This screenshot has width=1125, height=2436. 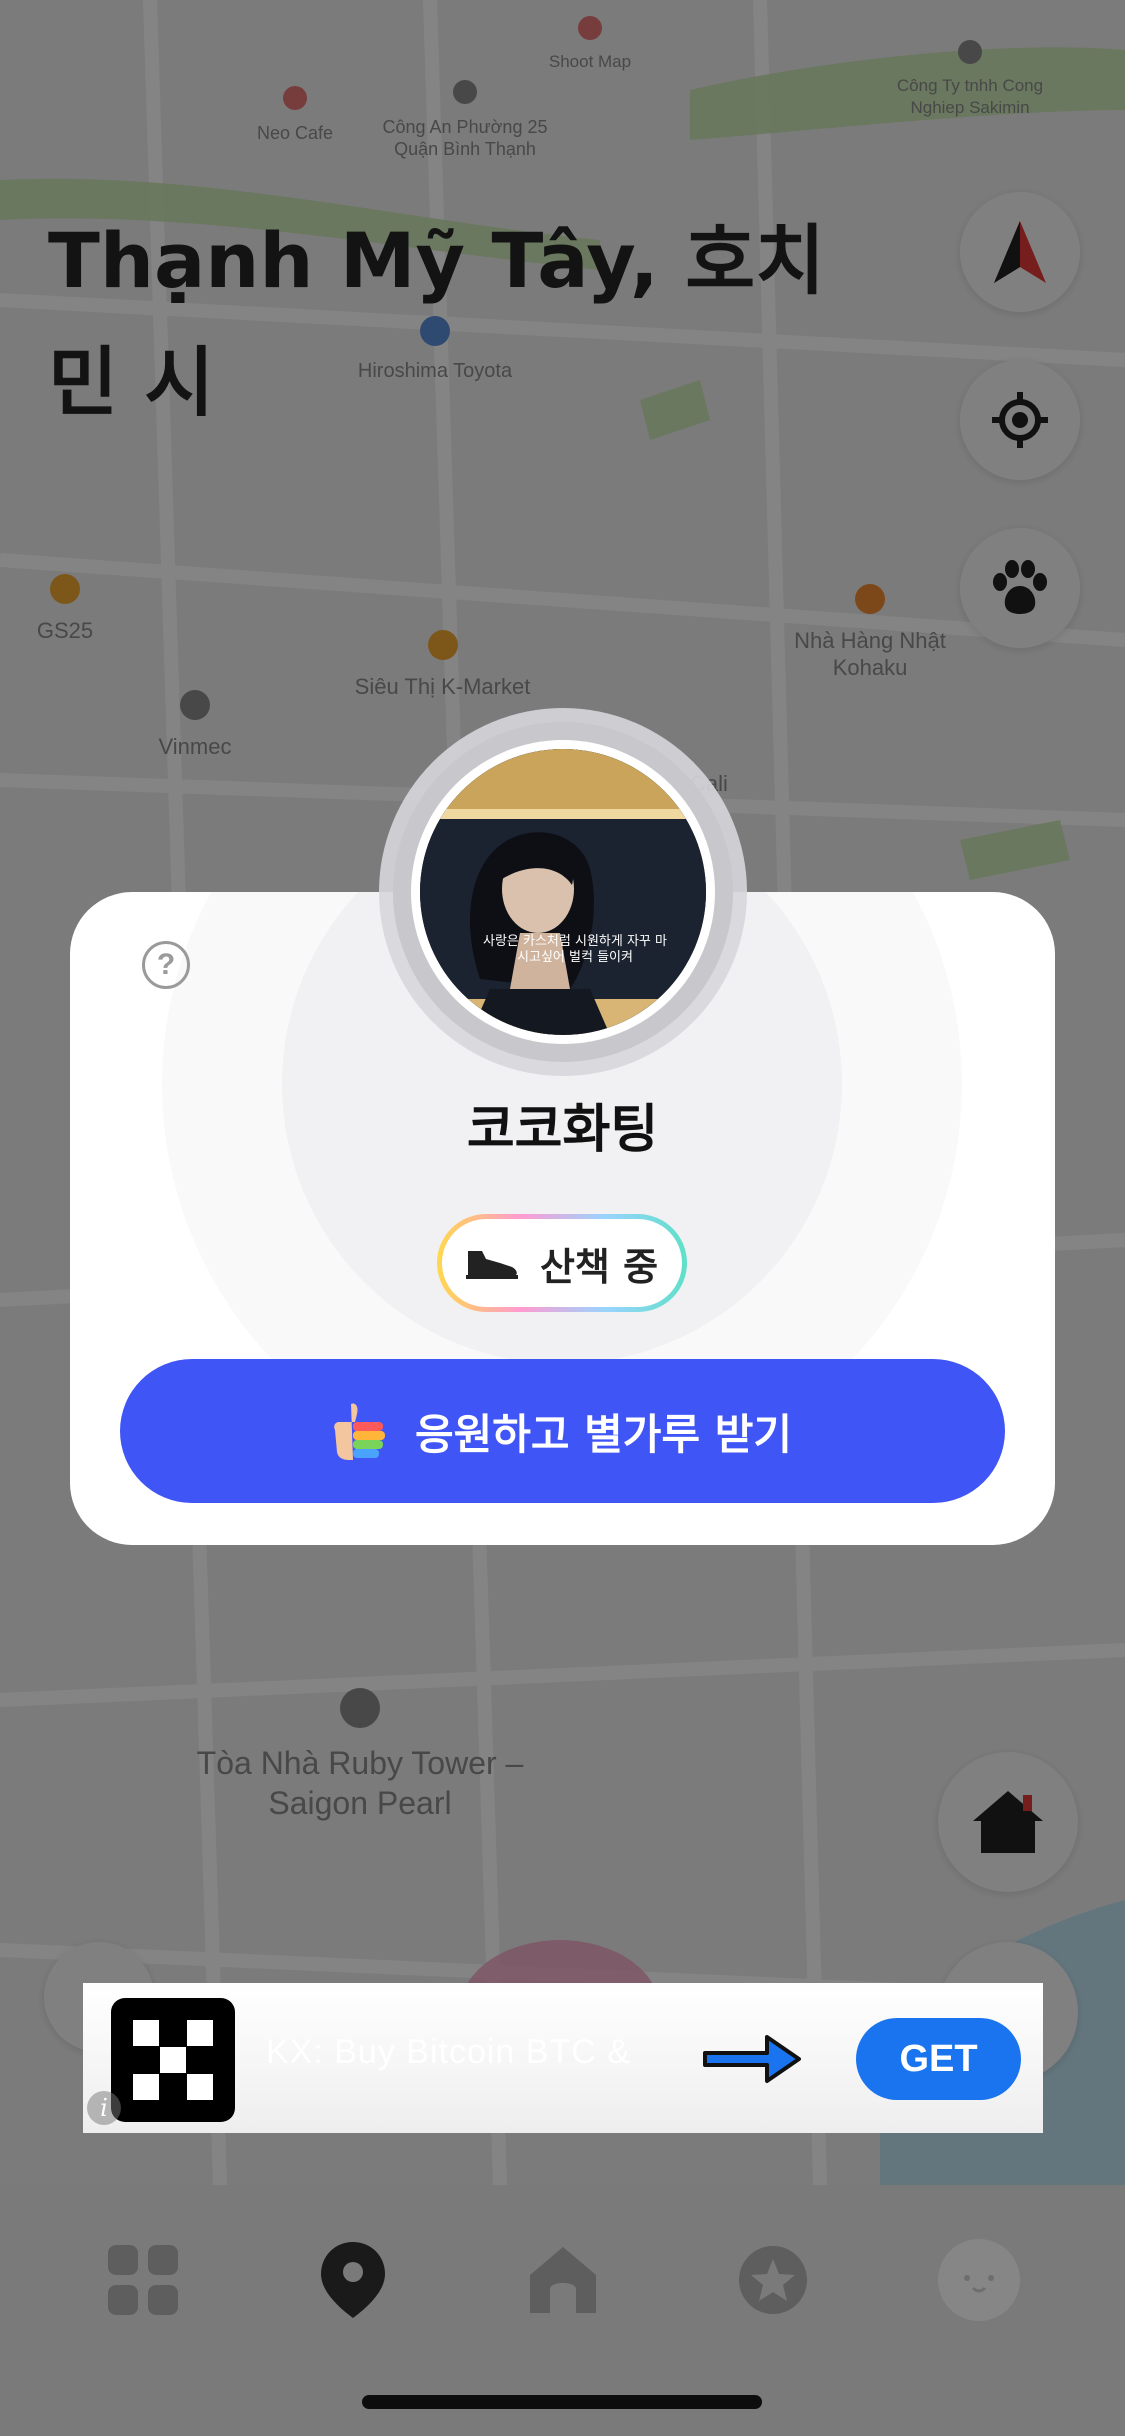 I want to click on arrow-right-icon, so click(x=752, y=2059).